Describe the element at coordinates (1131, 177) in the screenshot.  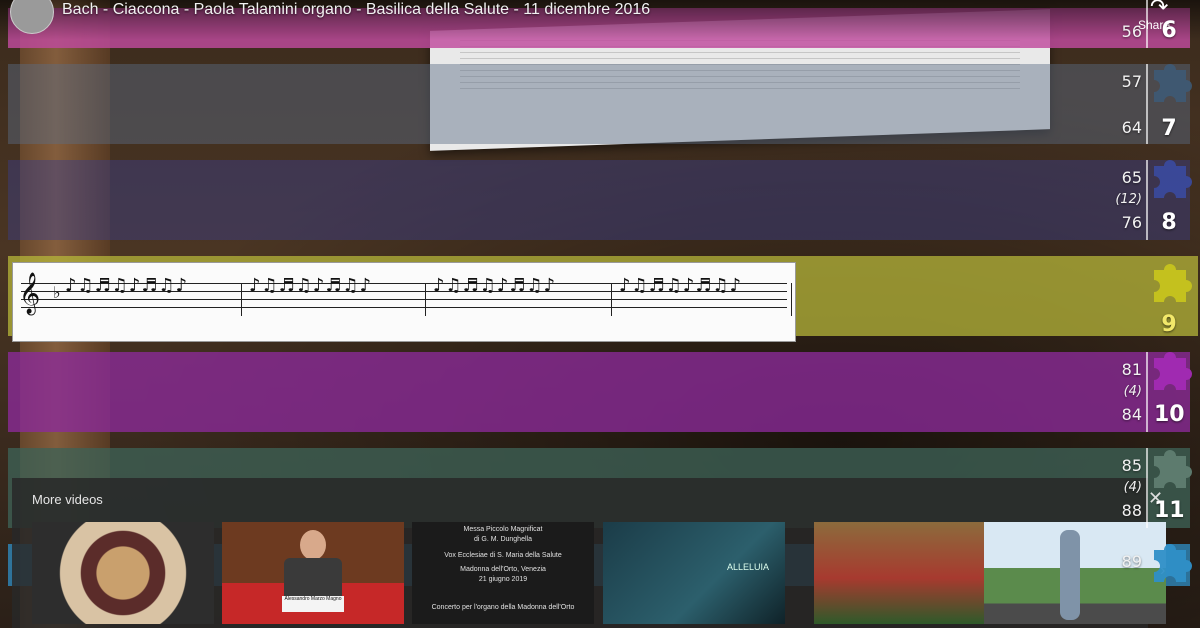
I see `measure-start: 65` at that location.